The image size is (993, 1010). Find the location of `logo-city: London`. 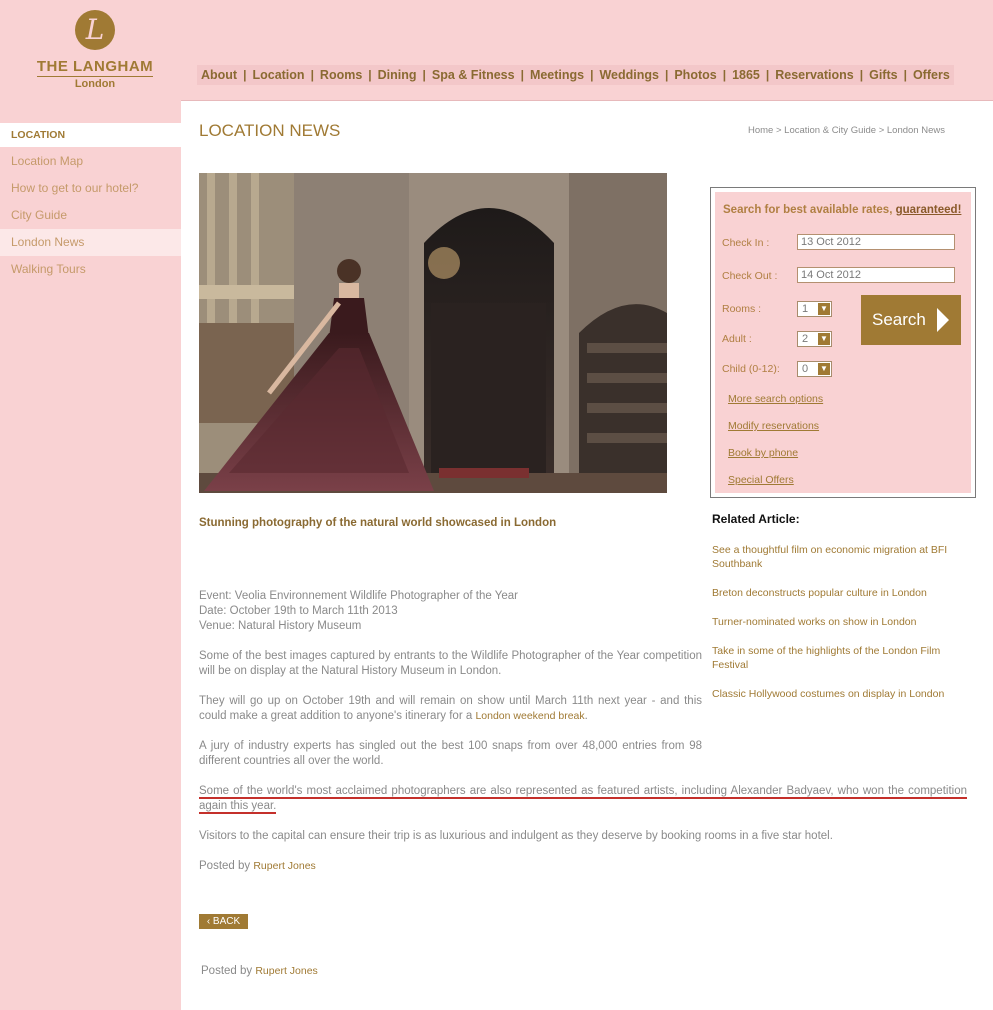

logo-city: London is located at coordinates (95, 84).